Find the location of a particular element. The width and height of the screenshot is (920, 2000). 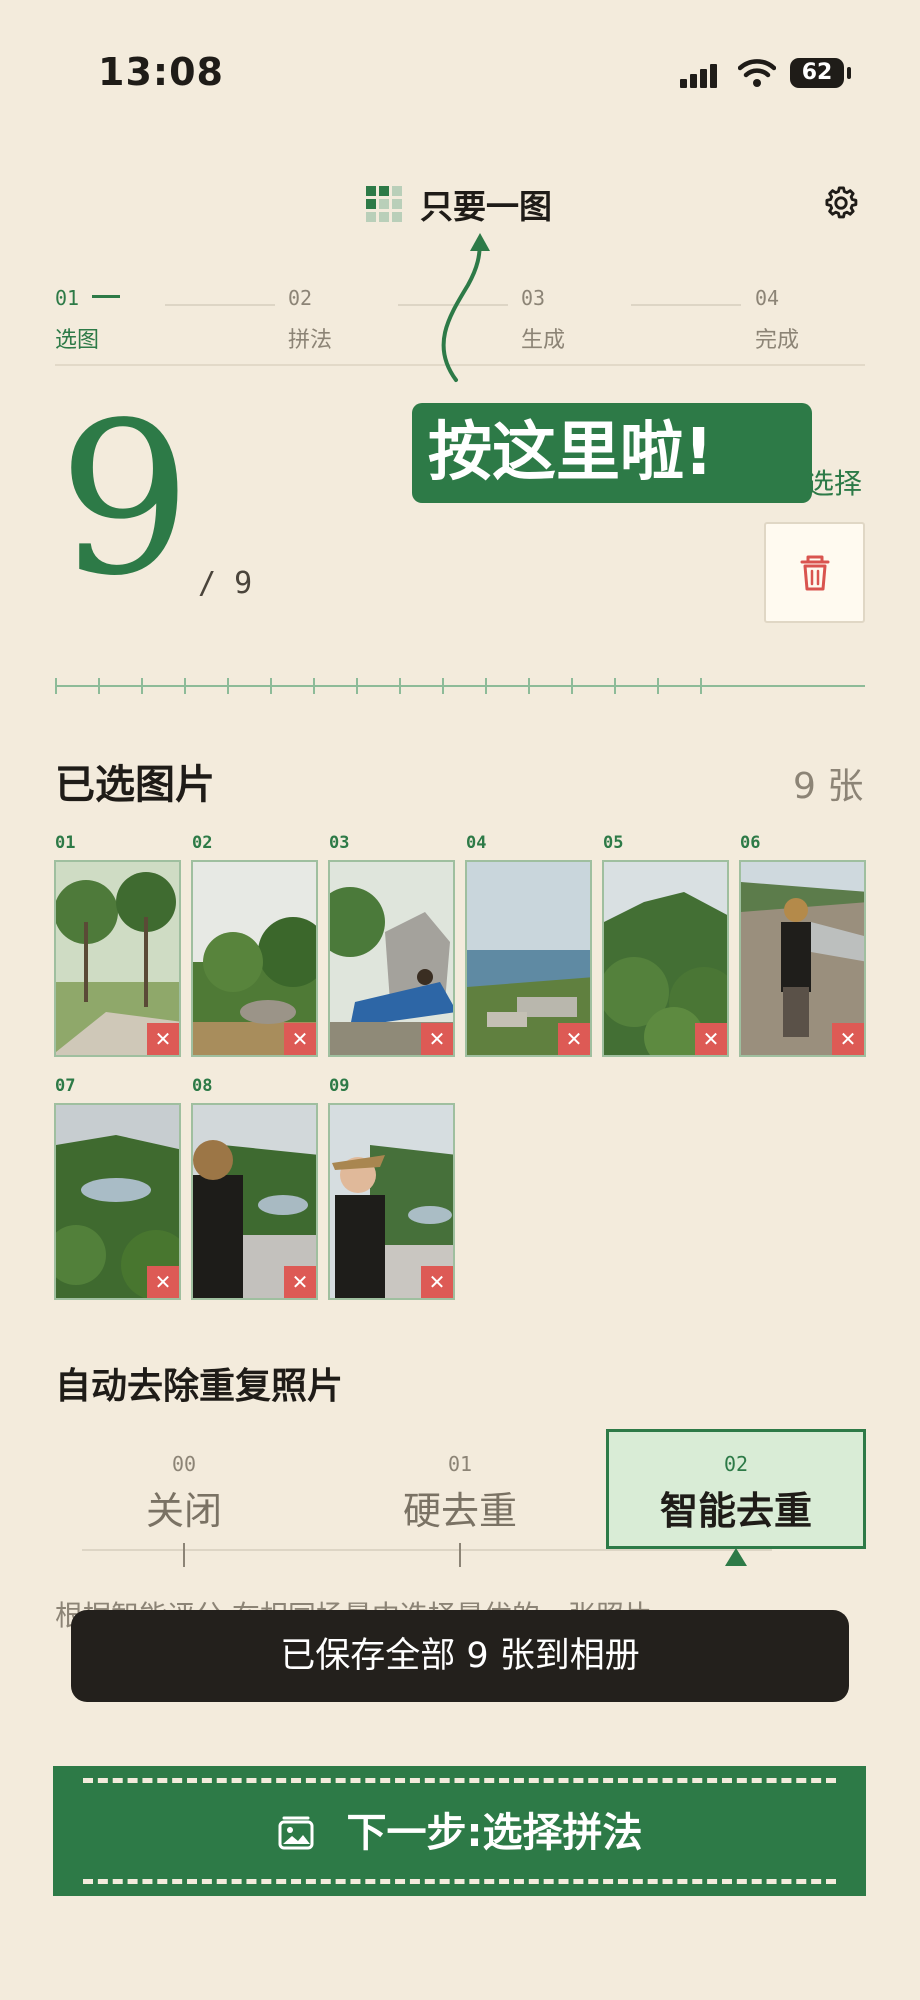

delete-all-button is located at coordinates (814, 572).